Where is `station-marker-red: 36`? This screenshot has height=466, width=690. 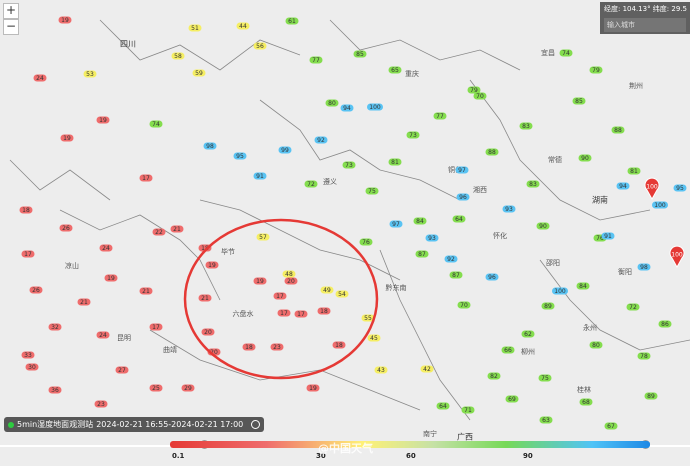 station-marker-red: 36 is located at coordinates (55, 390).